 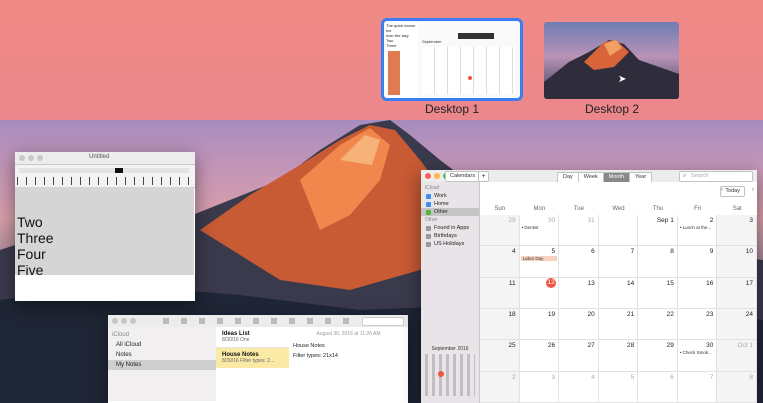 What do you see at coordinates (737, 262) in the screenshot?
I see `day-cell: 10` at bounding box center [737, 262].